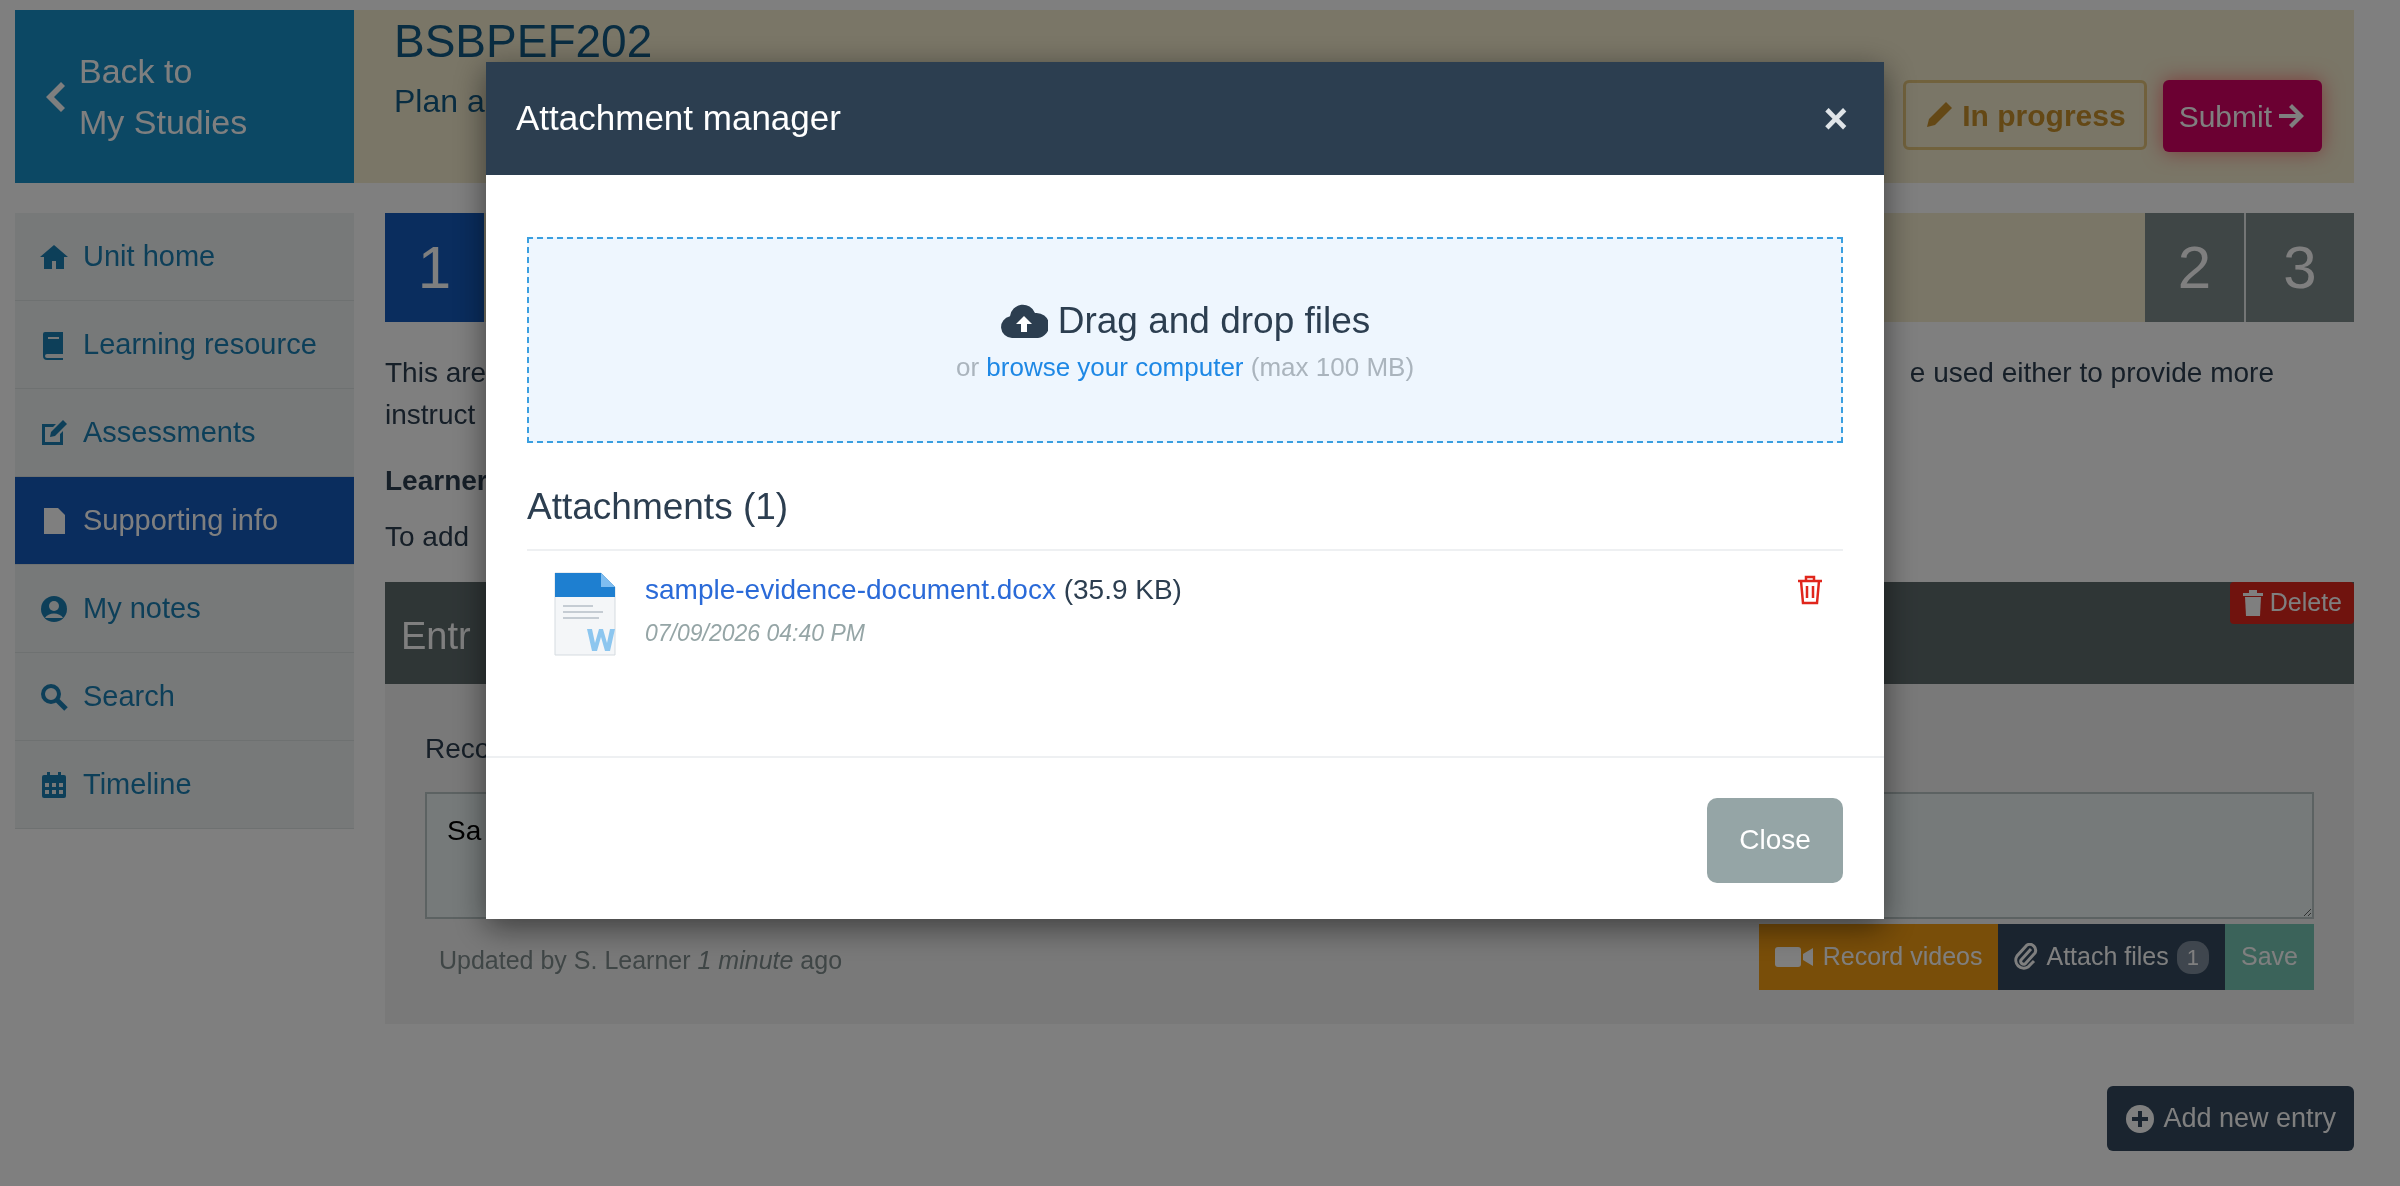  Describe the element at coordinates (2242, 116) in the screenshot. I see `submit-button: Submit` at that location.